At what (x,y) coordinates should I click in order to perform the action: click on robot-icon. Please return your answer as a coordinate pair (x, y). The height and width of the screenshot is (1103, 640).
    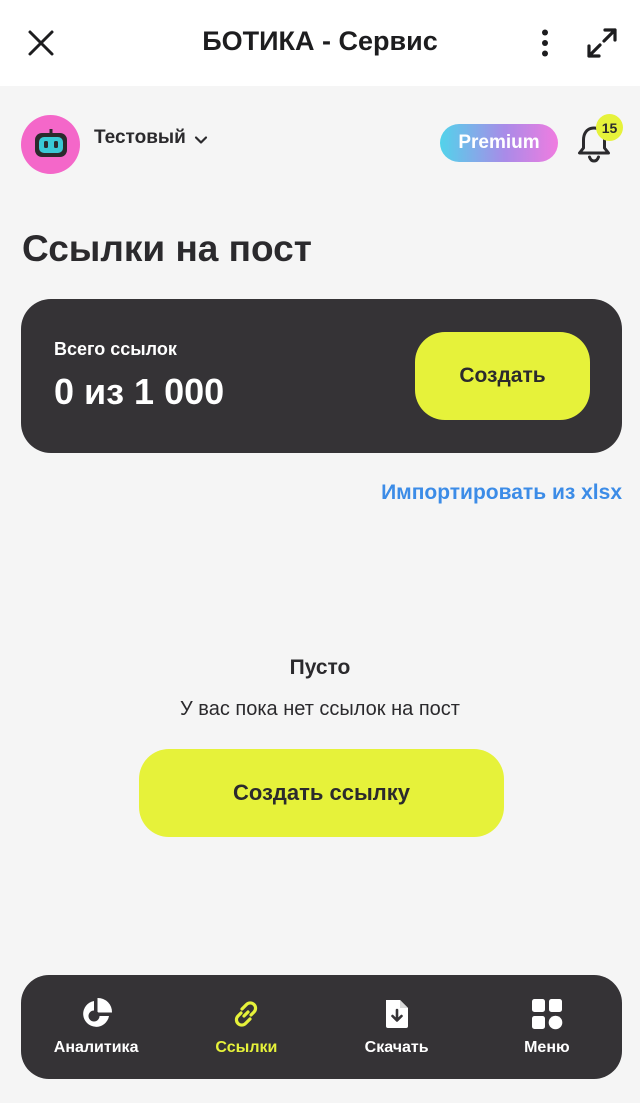
    Looking at the image, I should click on (50, 143).